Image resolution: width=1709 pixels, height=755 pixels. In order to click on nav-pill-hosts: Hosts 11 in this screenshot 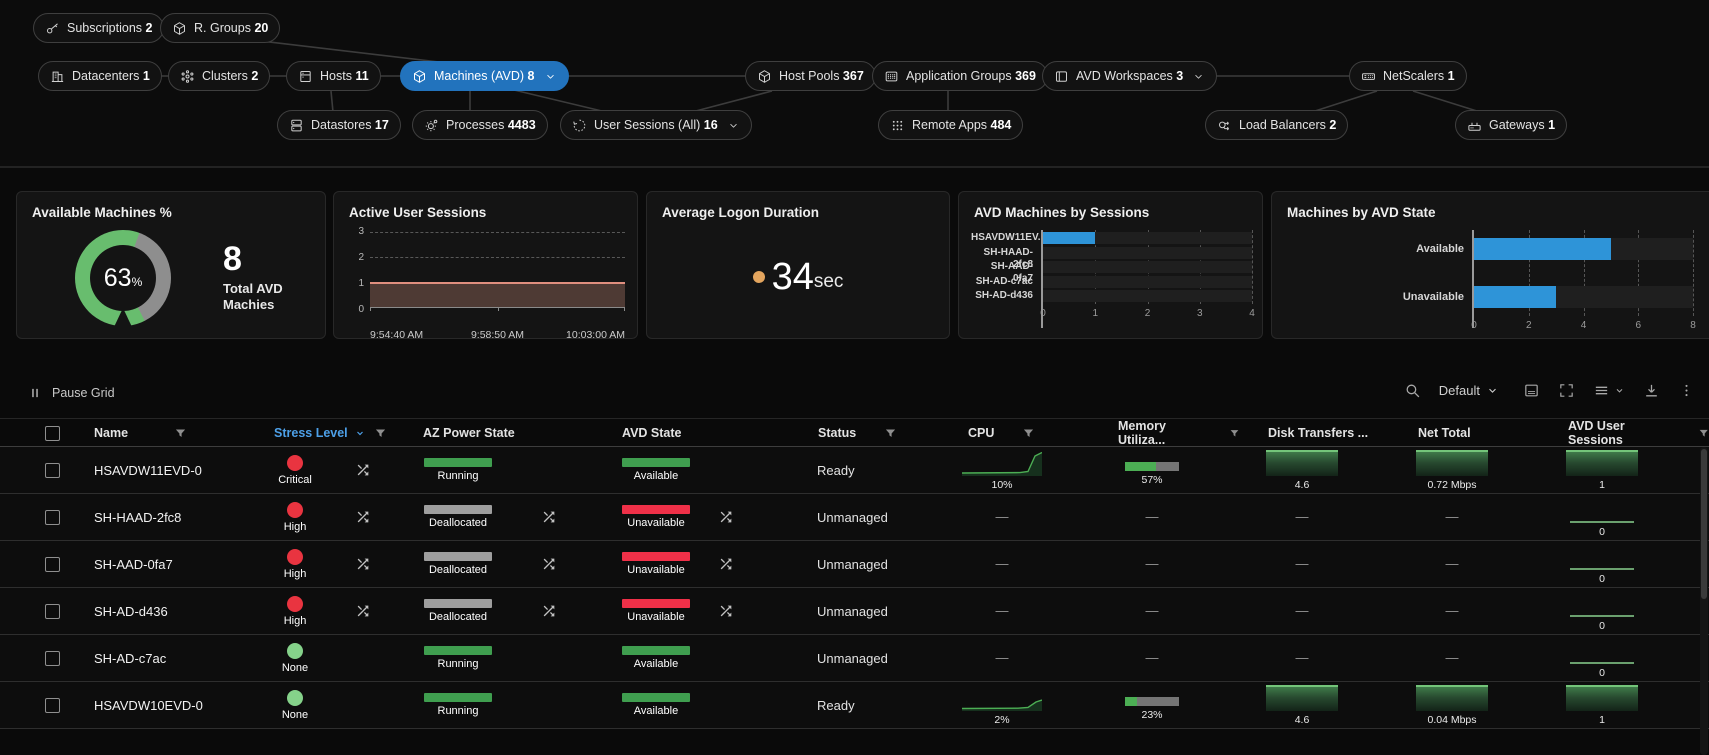, I will do `click(333, 76)`.